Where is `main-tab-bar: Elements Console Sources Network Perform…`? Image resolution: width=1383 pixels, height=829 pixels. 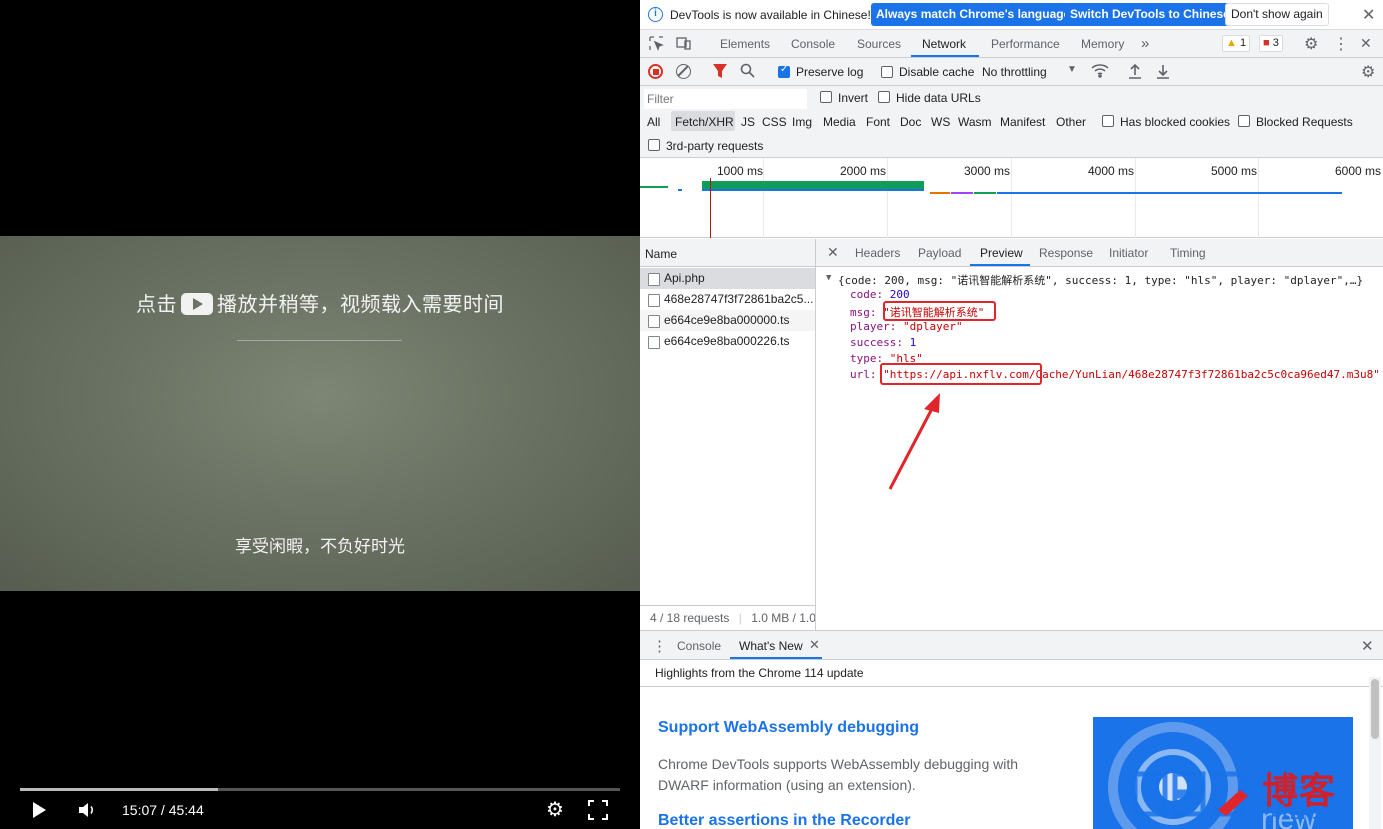 main-tab-bar: Elements Console Sources Network Perform… is located at coordinates (1011, 44).